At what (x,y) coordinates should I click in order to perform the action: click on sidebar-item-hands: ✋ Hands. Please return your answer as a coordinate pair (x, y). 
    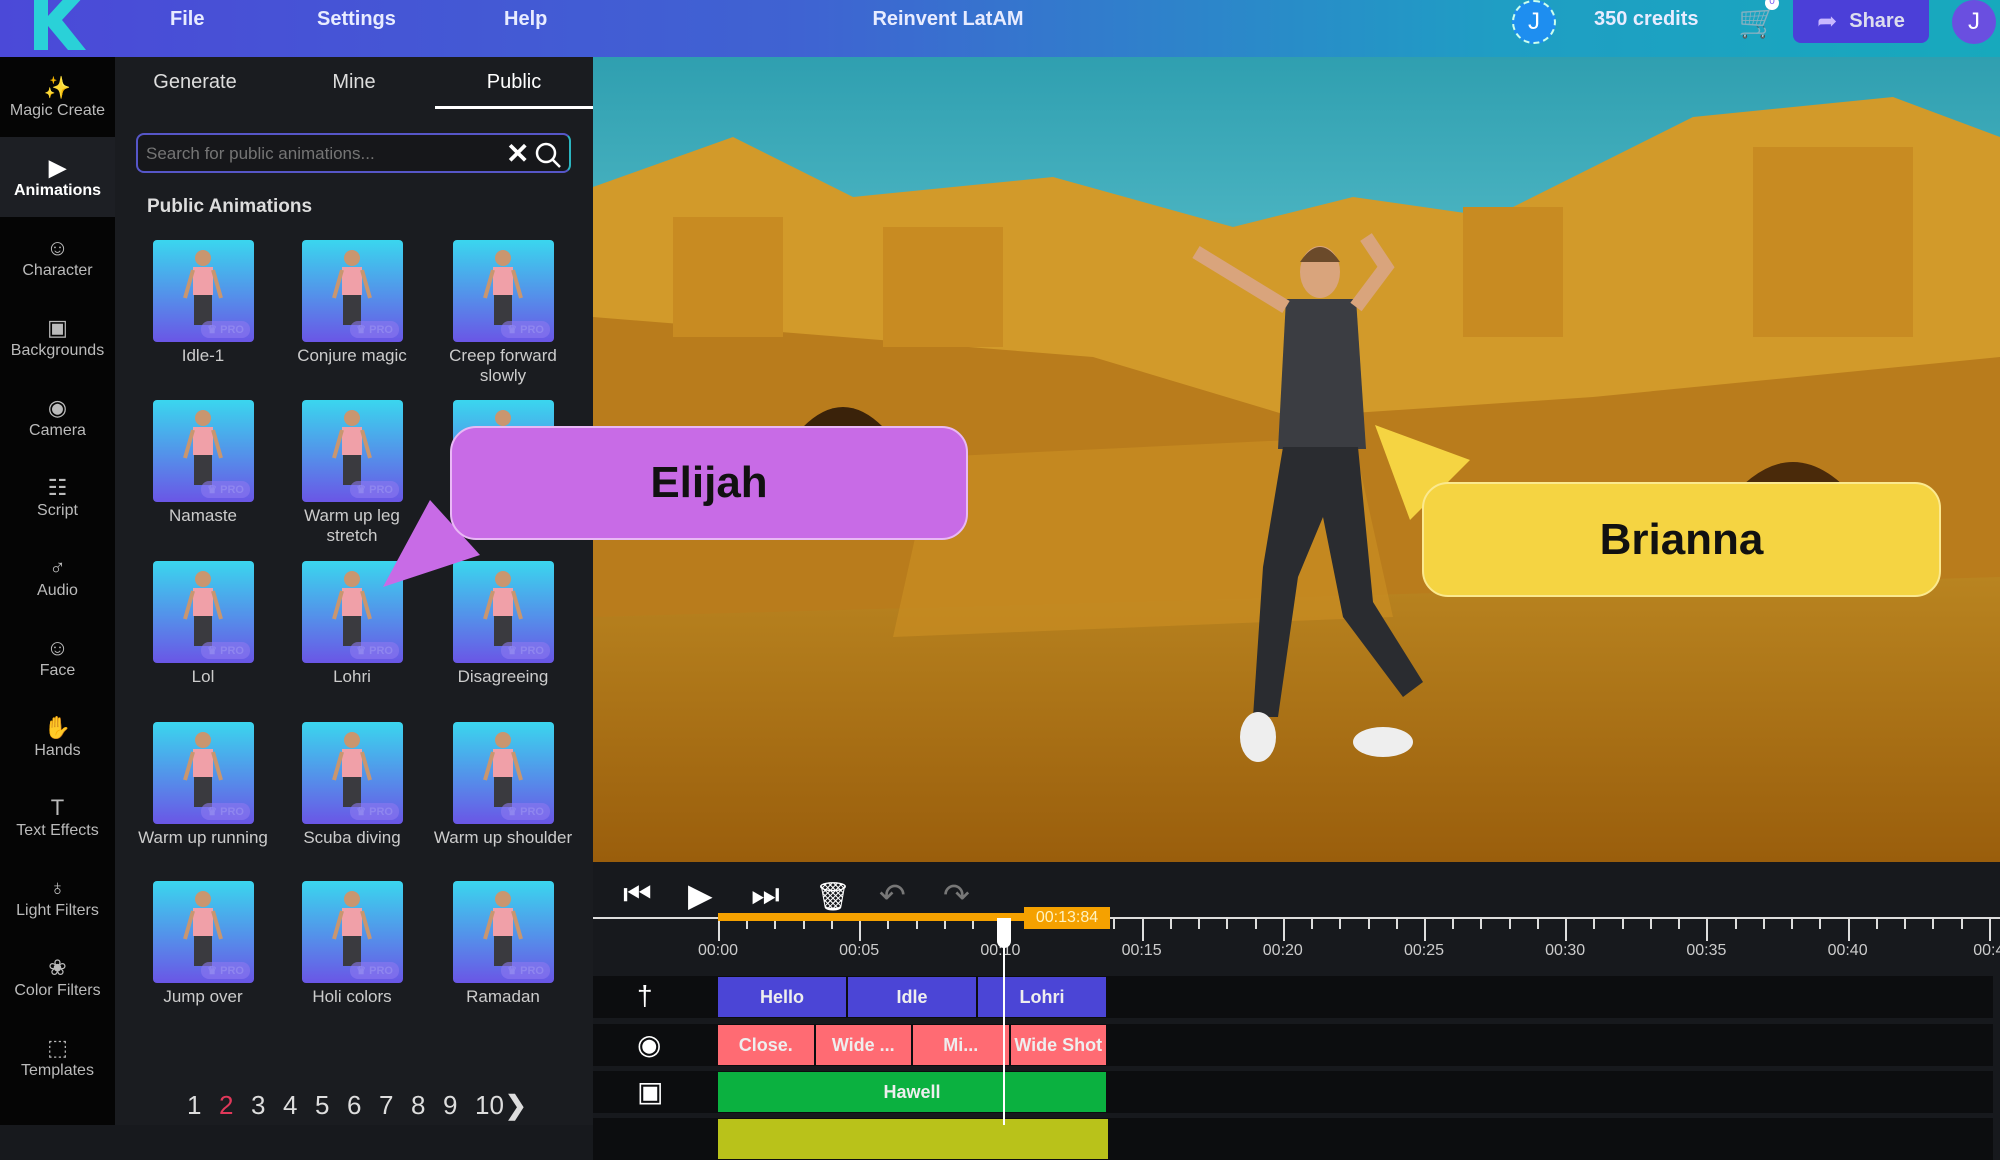
    Looking at the image, I should click on (57, 737).